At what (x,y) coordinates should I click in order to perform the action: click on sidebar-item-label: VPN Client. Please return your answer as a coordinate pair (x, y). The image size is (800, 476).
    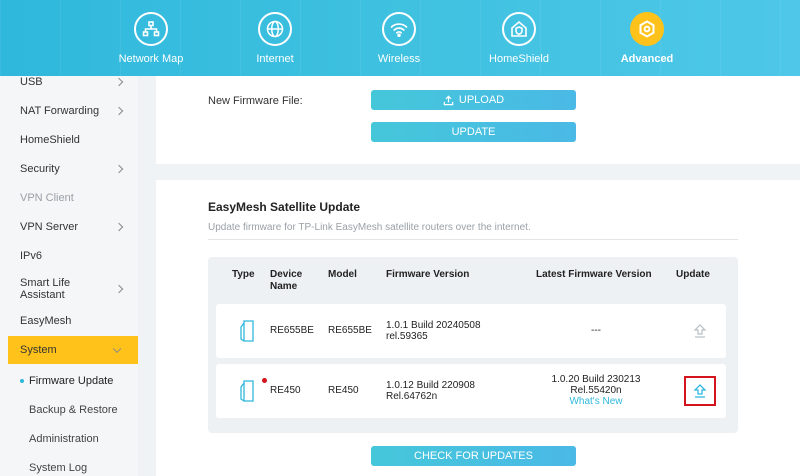
    Looking at the image, I should click on (47, 198).